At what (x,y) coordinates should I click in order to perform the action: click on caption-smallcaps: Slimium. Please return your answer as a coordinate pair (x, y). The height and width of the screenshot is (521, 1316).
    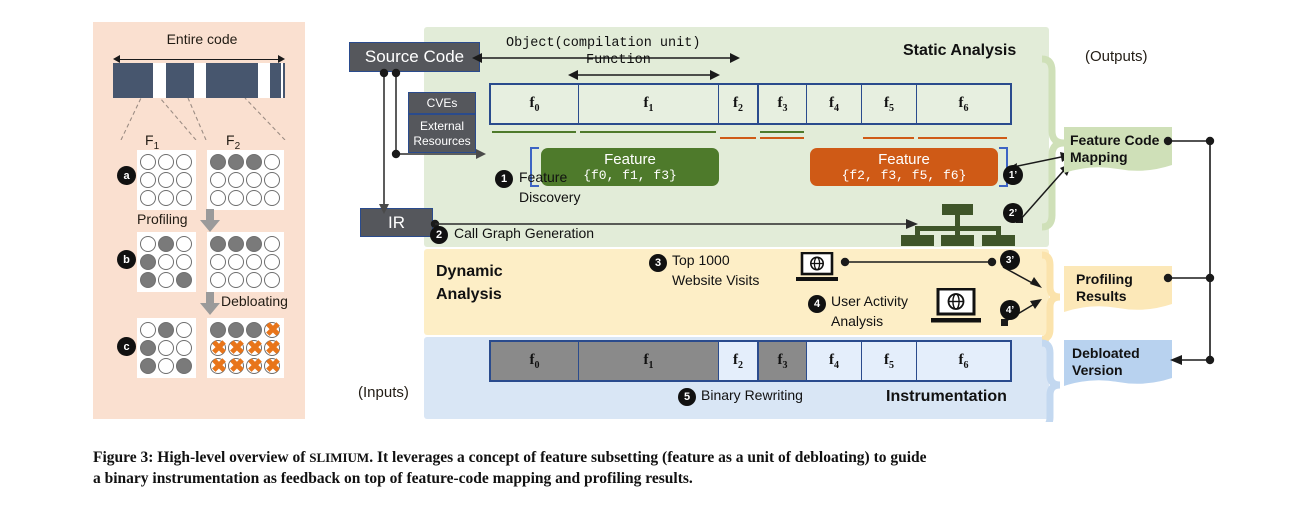
    Looking at the image, I should click on (339, 457).